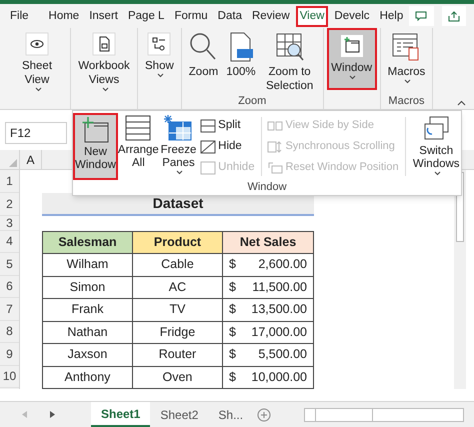 This screenshot has height=427, width=474. I want to click on window-menu-button: Split, so click(227, 125).